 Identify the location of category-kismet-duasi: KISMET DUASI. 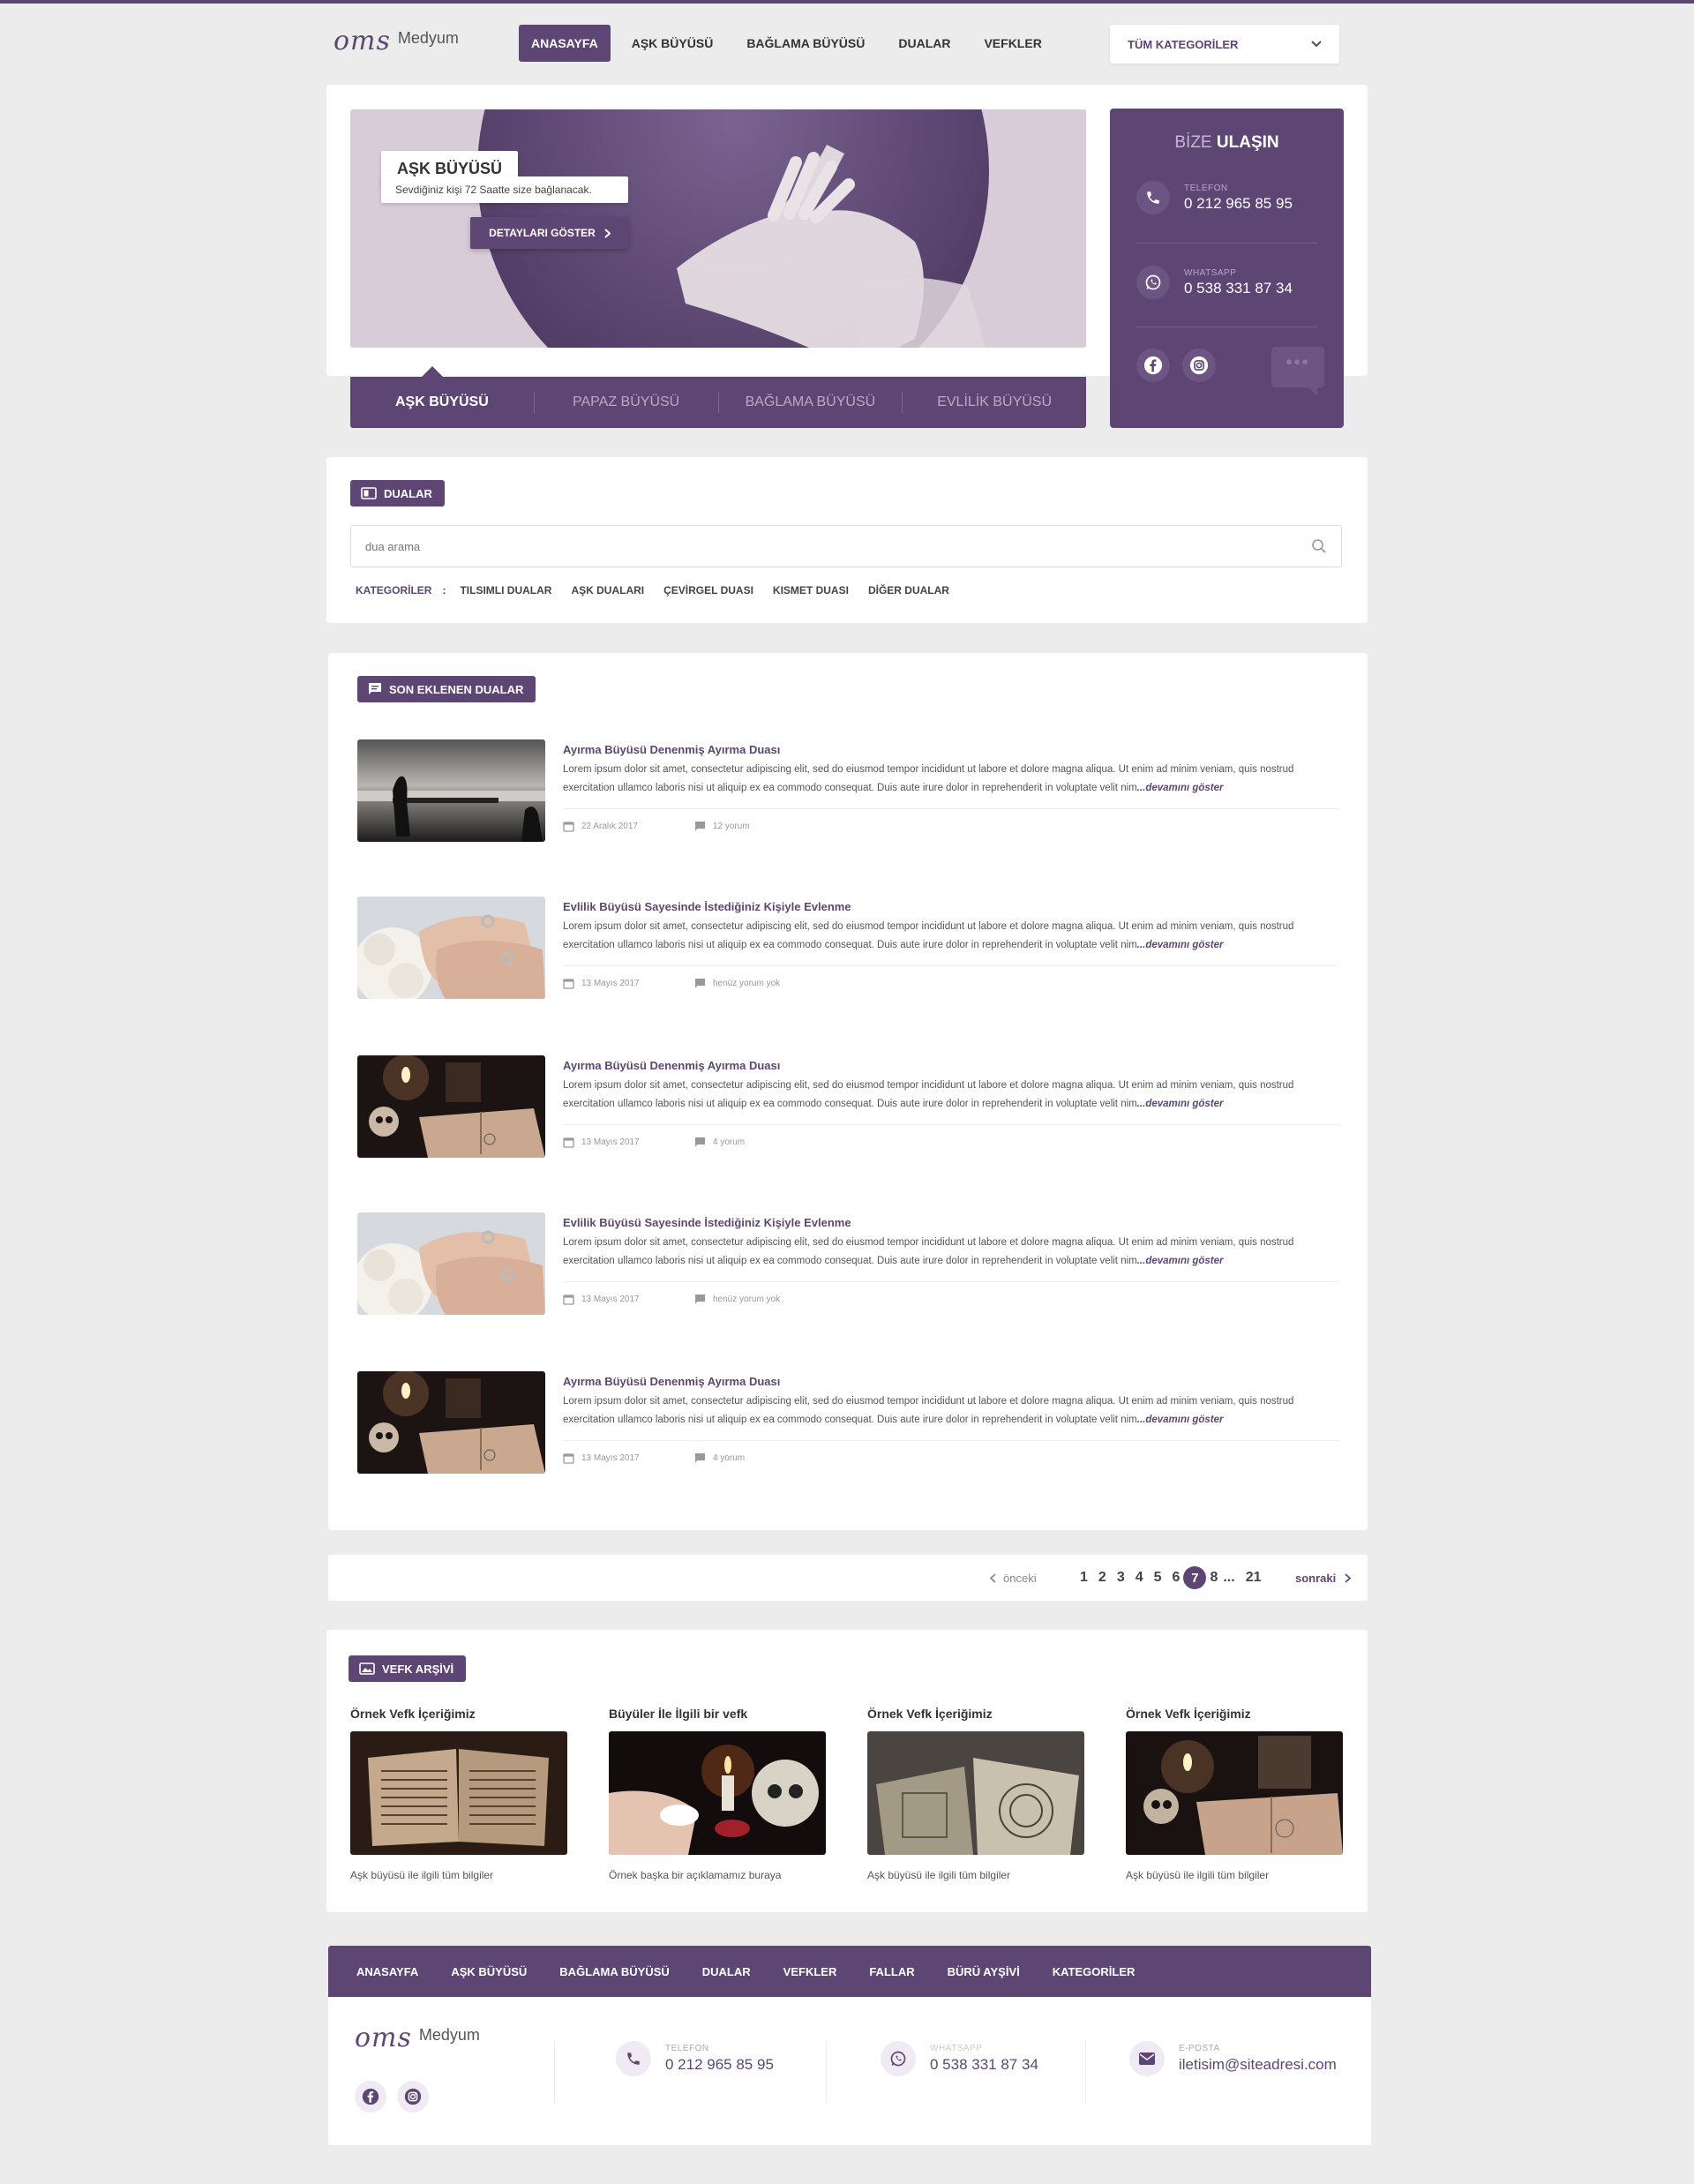
(811, 590).